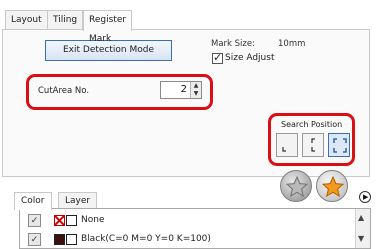 Image resolution: width=379 pixels, height=249 pixels. I want to click on cutarea-stepper: 2 ▲ ▼, so click(181, 90).